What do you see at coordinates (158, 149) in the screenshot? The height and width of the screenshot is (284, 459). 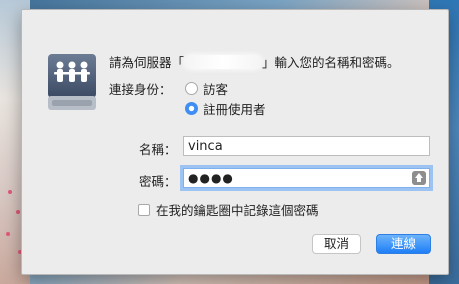 I see `name-label: 名稱：` at bounding box center [158, 149].